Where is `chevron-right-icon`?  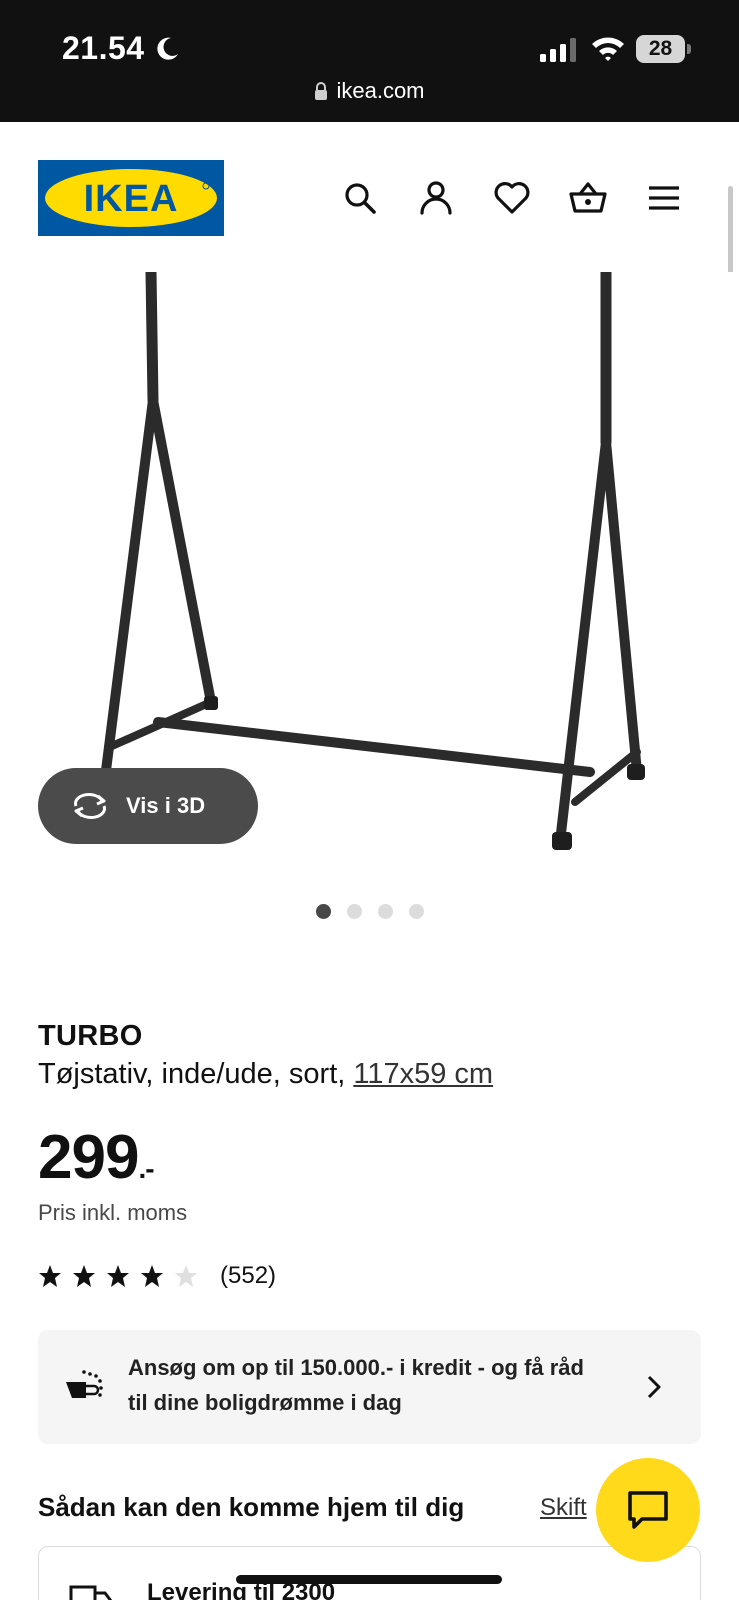
chevron-right-icon is located at coordinates (654, 1387).